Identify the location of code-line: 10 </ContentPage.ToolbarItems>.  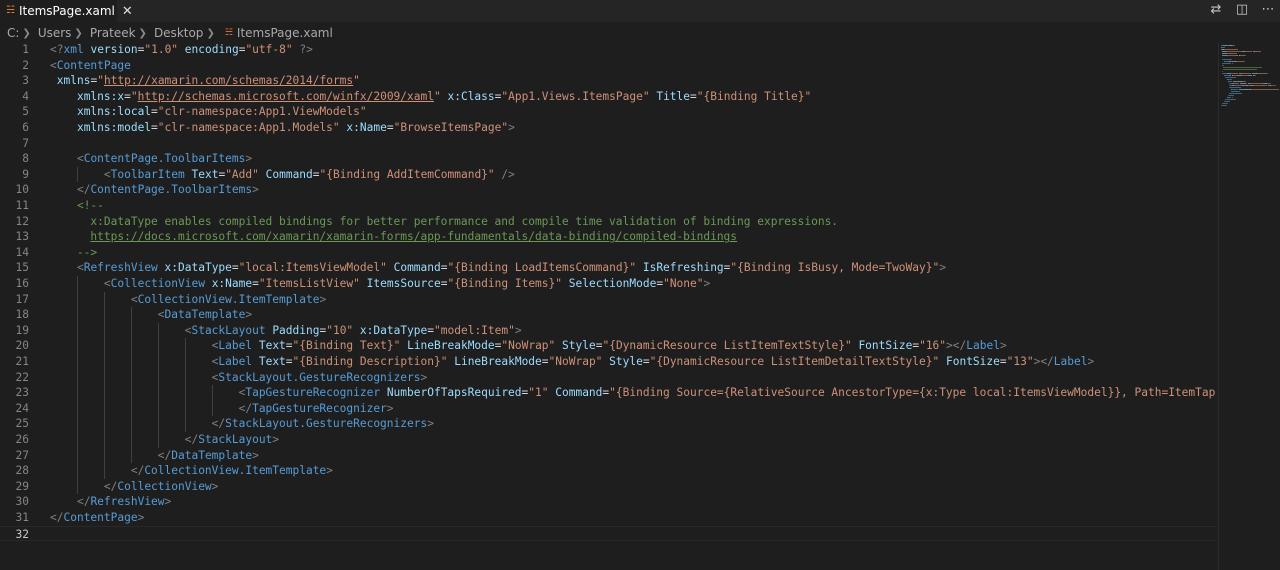
(608, 190).